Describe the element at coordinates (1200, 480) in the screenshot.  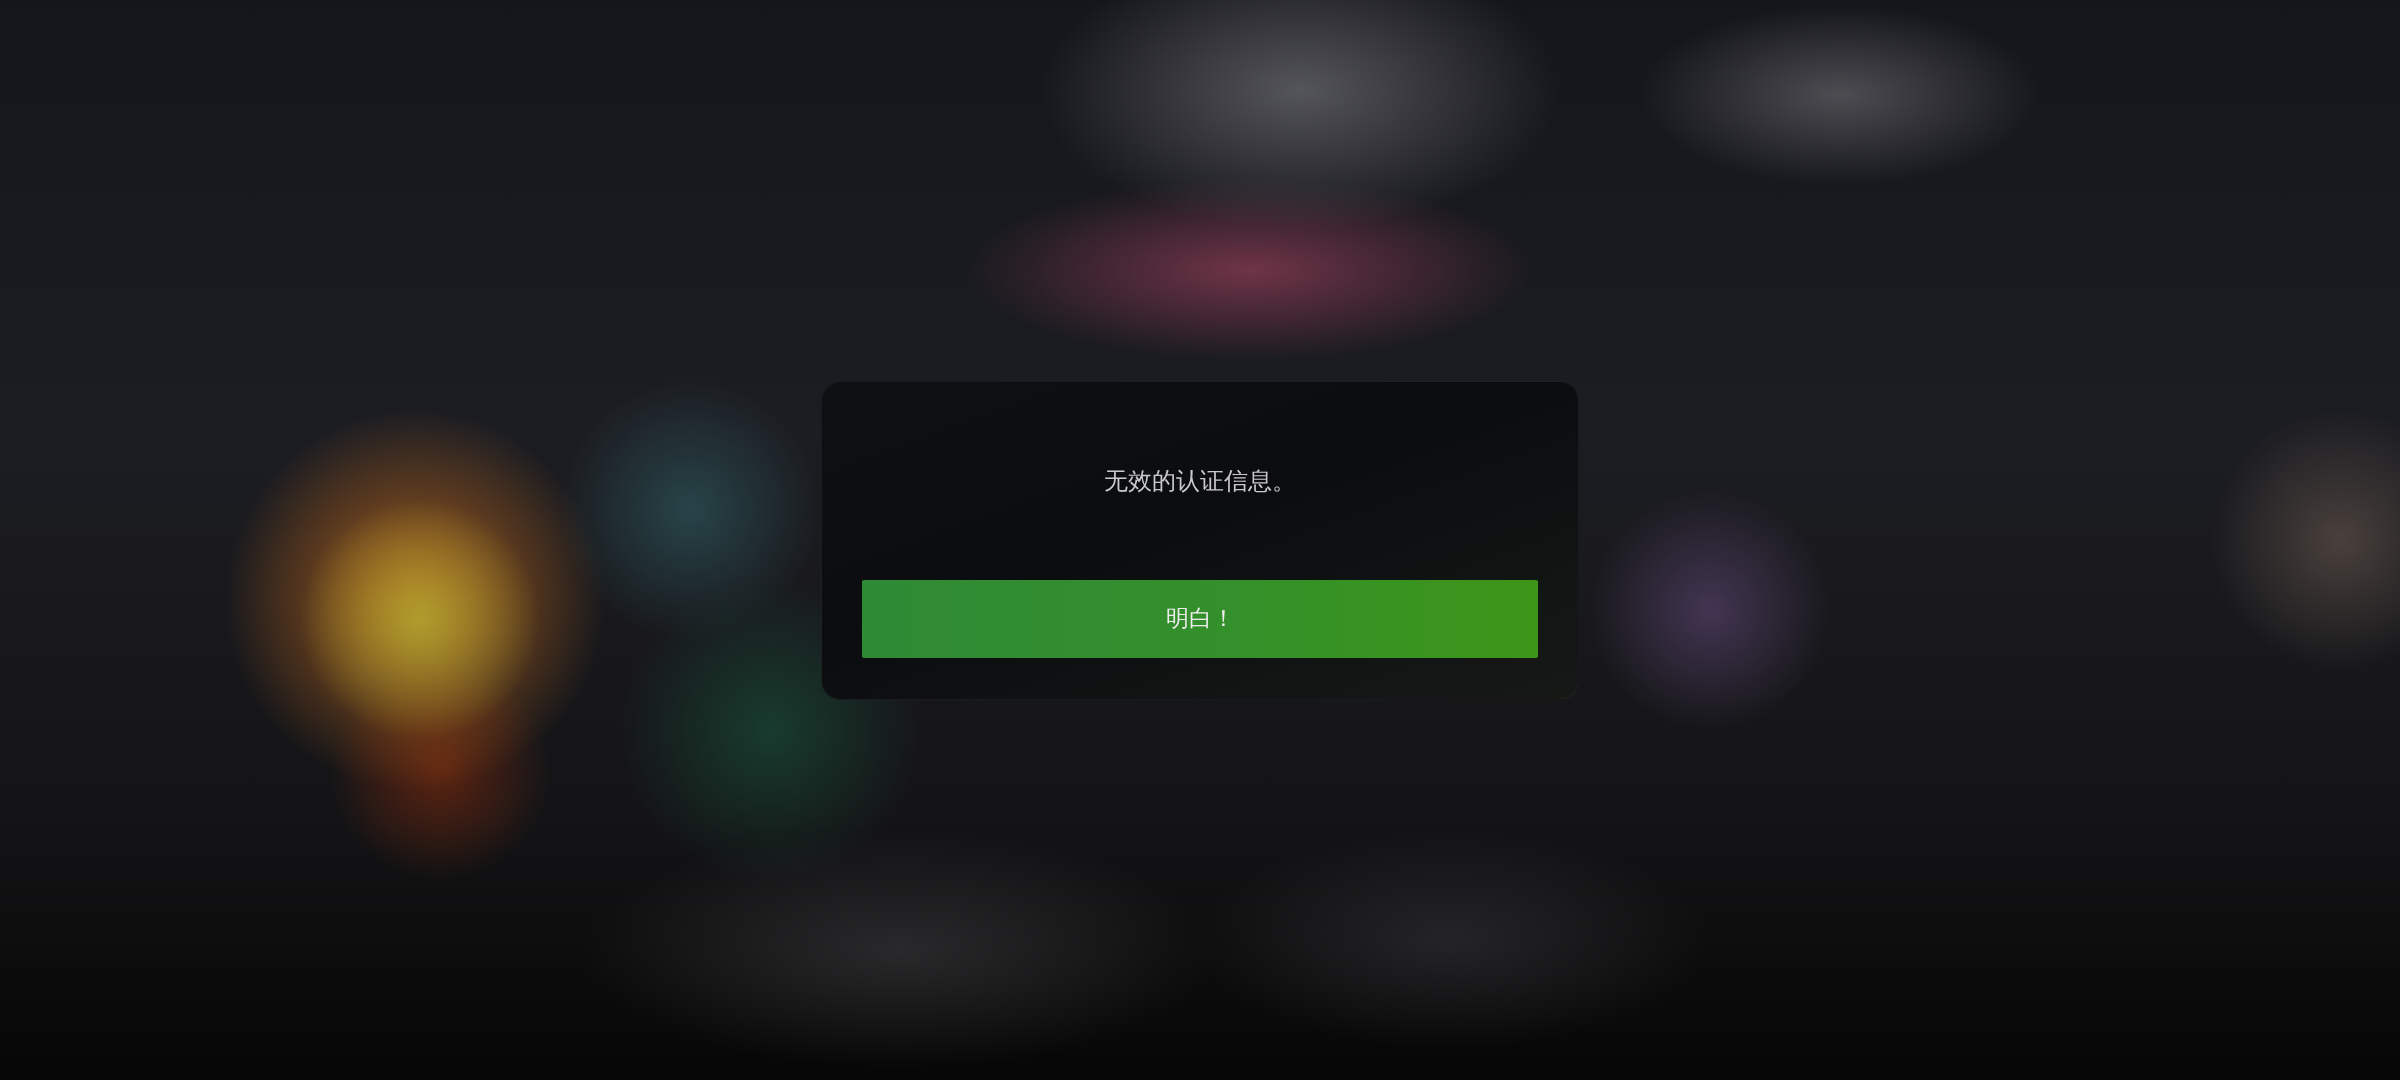
I see `error-message: 无效的认证信息。` at that location.